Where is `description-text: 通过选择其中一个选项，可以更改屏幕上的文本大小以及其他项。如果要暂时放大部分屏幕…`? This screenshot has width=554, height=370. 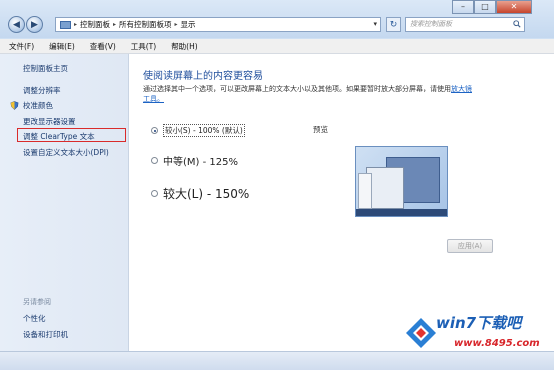
description-text: 通过选择其中一个选项，可以更改屏幕上的文本大小以及其他项。如果要暂时放大部分屏幕… is located at coordinates (297, 89).